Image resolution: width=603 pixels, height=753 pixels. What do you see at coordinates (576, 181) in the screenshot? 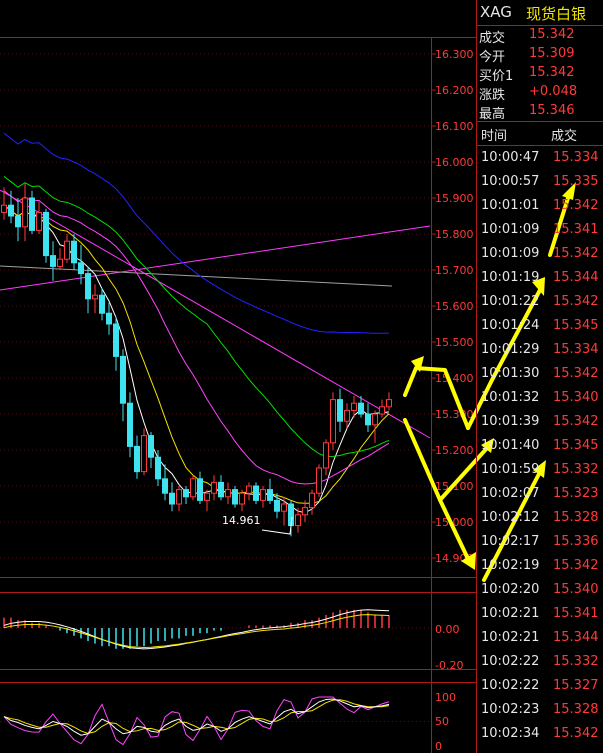
I see `tick-price: 15.335` at bounding box center [576, 181].